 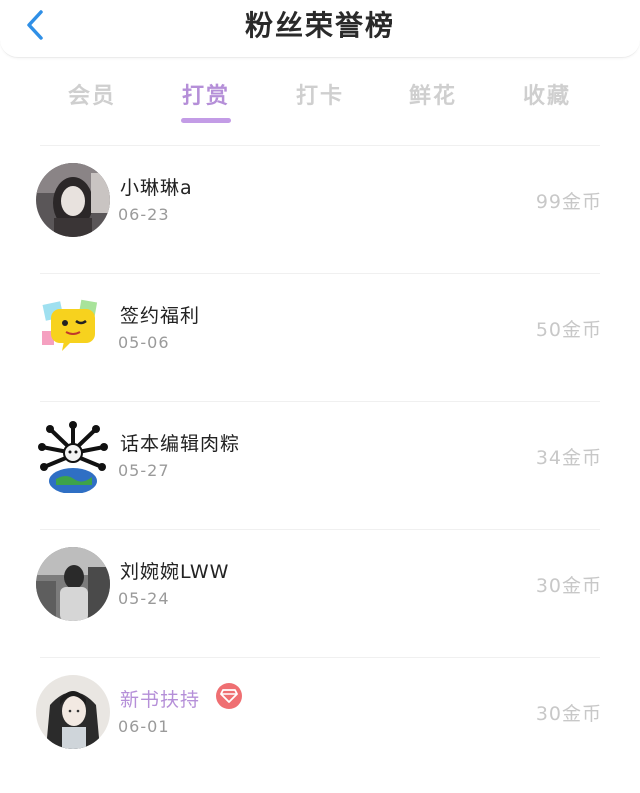 What do you see at coordinates (160, 316) in the screenshot?
I see `user-name: 签约福利` at bounding box center [160, 316].